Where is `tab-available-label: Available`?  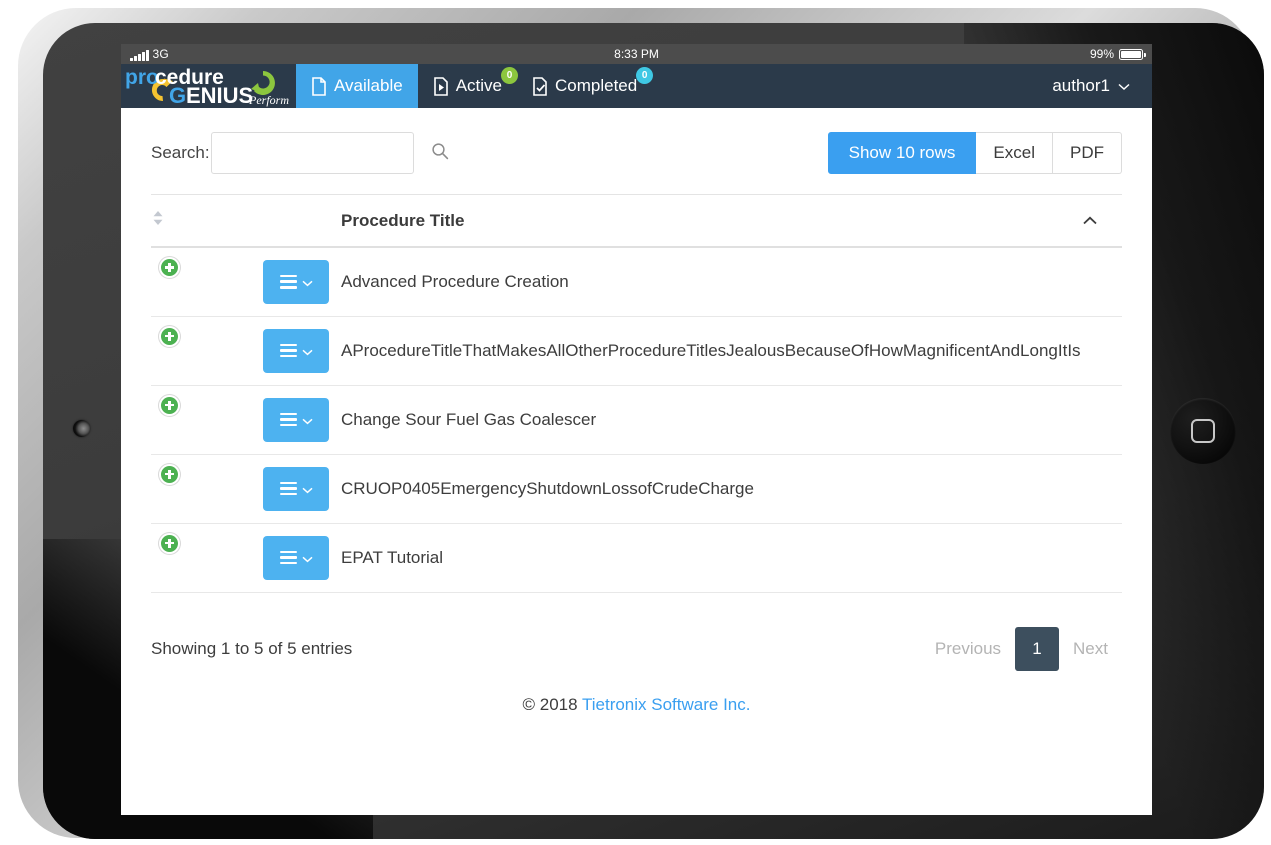 tab-available-label: Available is located at coordinates (368, 85).